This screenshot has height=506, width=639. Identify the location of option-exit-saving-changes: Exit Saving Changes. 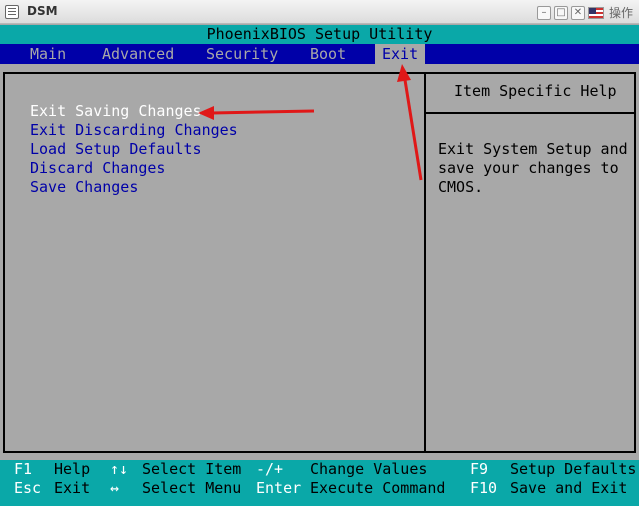
(134, 111).